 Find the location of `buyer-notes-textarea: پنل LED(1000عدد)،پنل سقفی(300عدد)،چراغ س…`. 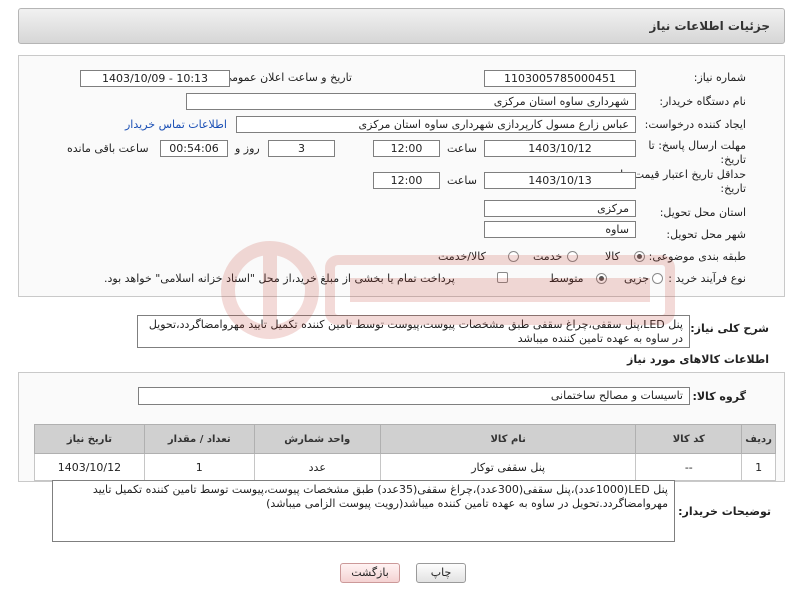

buyer-notes-textarea: پنل LED(1000عدد)،پنل سقفی(300عدد)،چراغ س… is located at coordinates (363, 511).